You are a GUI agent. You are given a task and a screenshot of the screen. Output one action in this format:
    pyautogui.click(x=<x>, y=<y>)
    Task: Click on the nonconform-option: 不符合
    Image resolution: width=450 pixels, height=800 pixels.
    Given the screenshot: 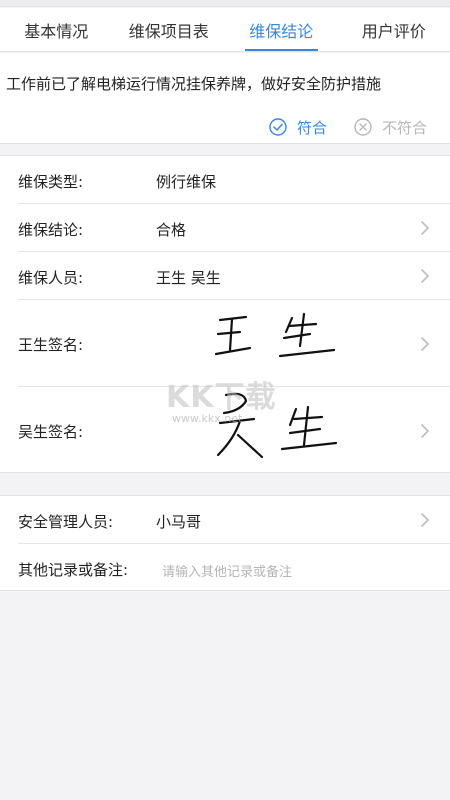 What is the action you would take?
    pyautogui.click(x=390, y=127)
    